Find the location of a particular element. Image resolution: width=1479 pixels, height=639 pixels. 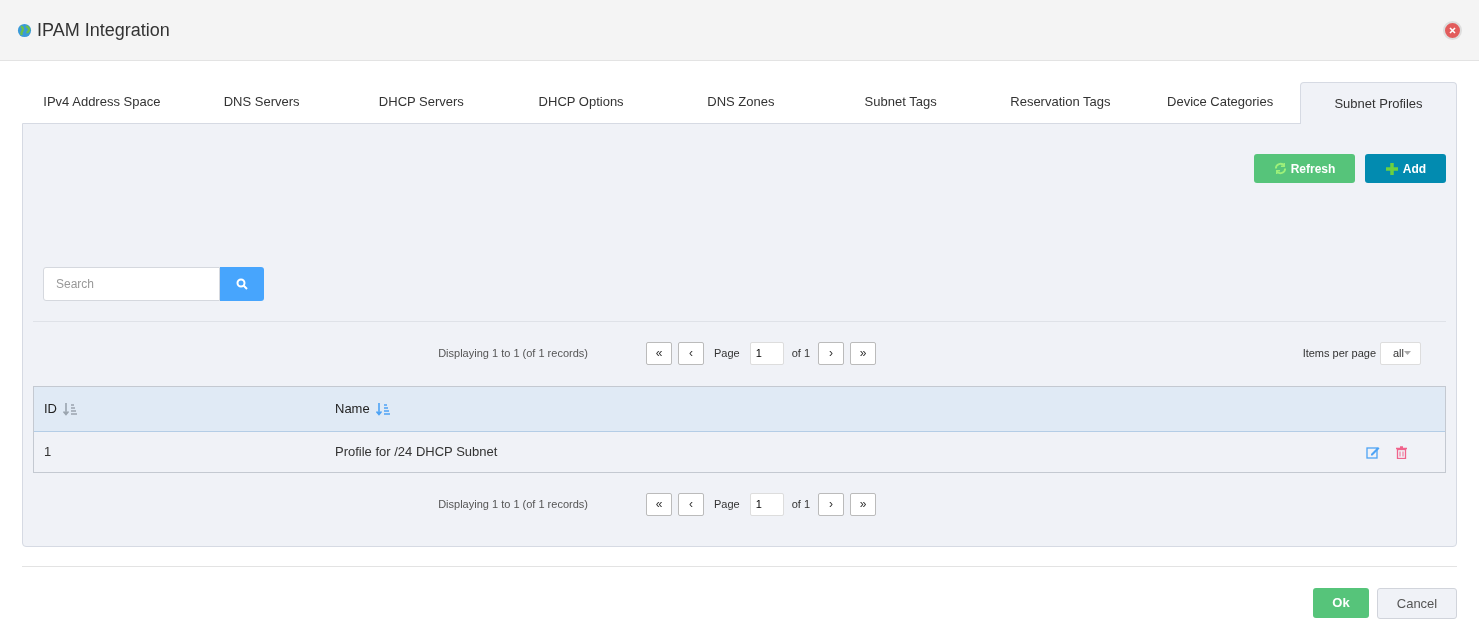

items-per-page-label: Items per page is located at coordinates (1339, 353).